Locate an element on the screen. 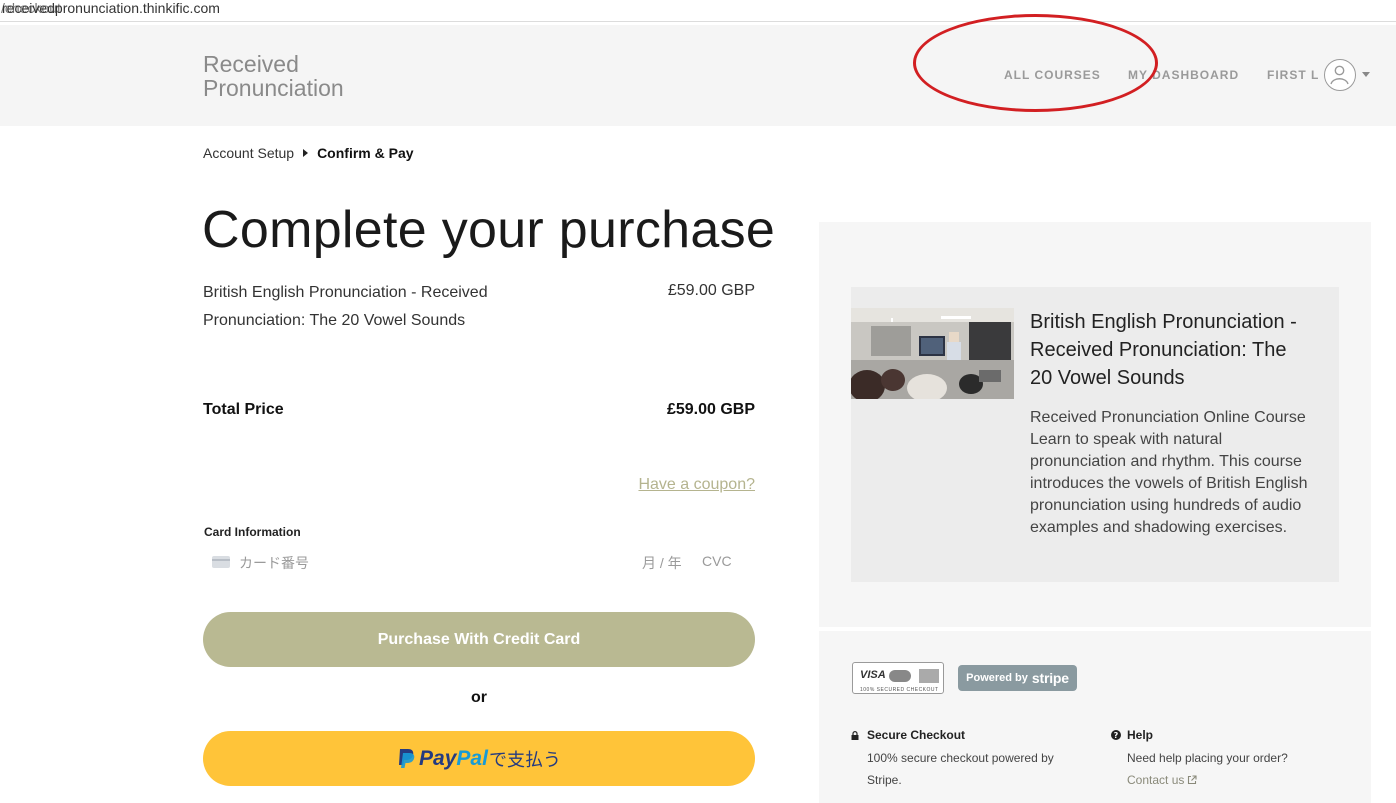 This screenshot has height=803, width=1396. secure-checkout-title: Secure Checkout is located at coordinates (916, 735).